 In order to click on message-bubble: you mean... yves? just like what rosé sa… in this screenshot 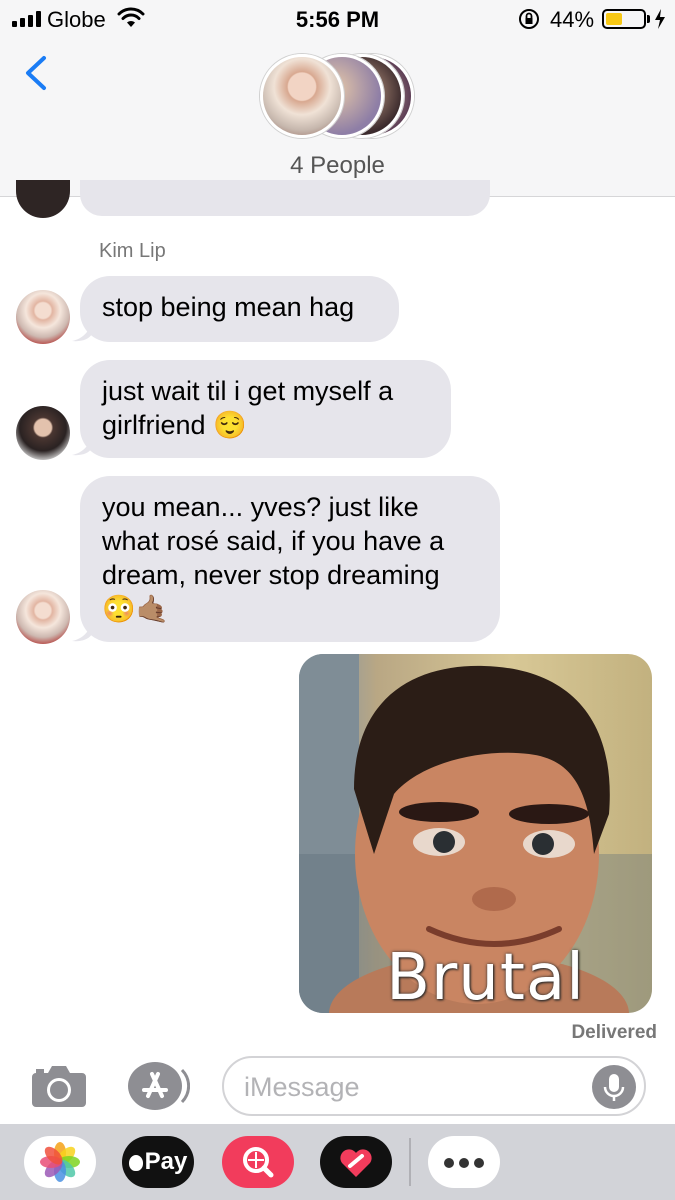, I will do `click(290, 559)`.